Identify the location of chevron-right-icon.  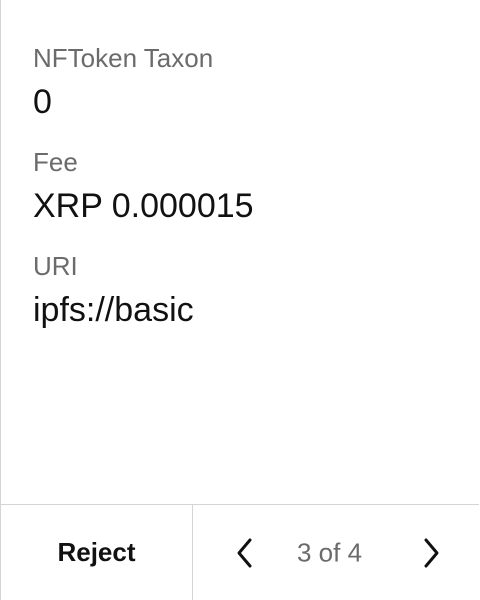
(431, 552).